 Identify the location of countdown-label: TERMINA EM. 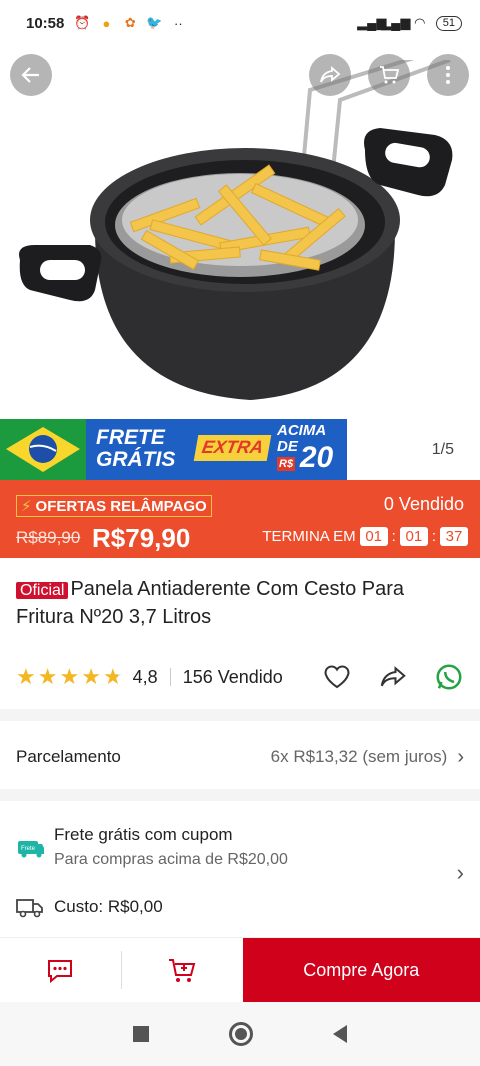
(309, 536).